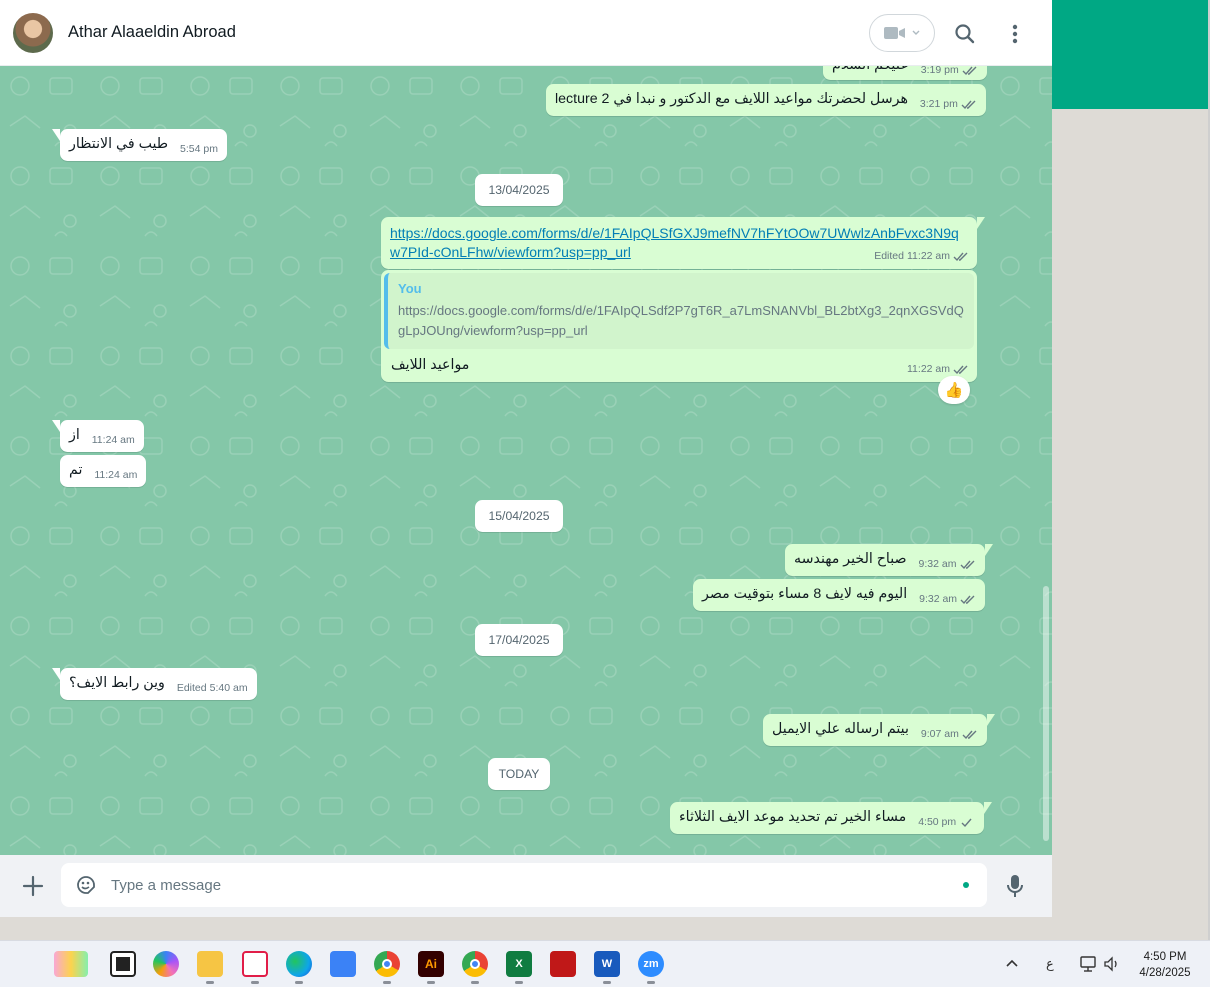 The width and height of the screenshot is (1210, 987). What do you see at coordinates (916, 32) in the screenshot?
I see `chevron-down-icon` at bounding box center [916, 32].